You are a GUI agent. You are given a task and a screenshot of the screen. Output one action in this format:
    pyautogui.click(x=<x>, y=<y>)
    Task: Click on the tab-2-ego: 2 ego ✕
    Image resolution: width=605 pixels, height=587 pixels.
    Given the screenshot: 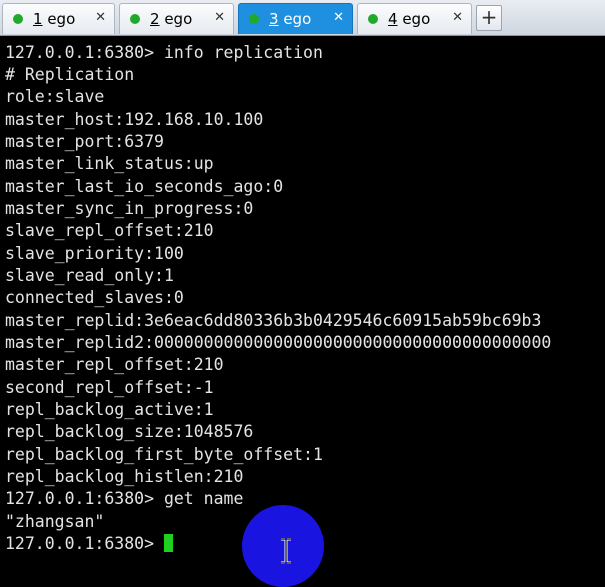 What is the action you would take?
    pyautogui.click(x=176, y=18)
    